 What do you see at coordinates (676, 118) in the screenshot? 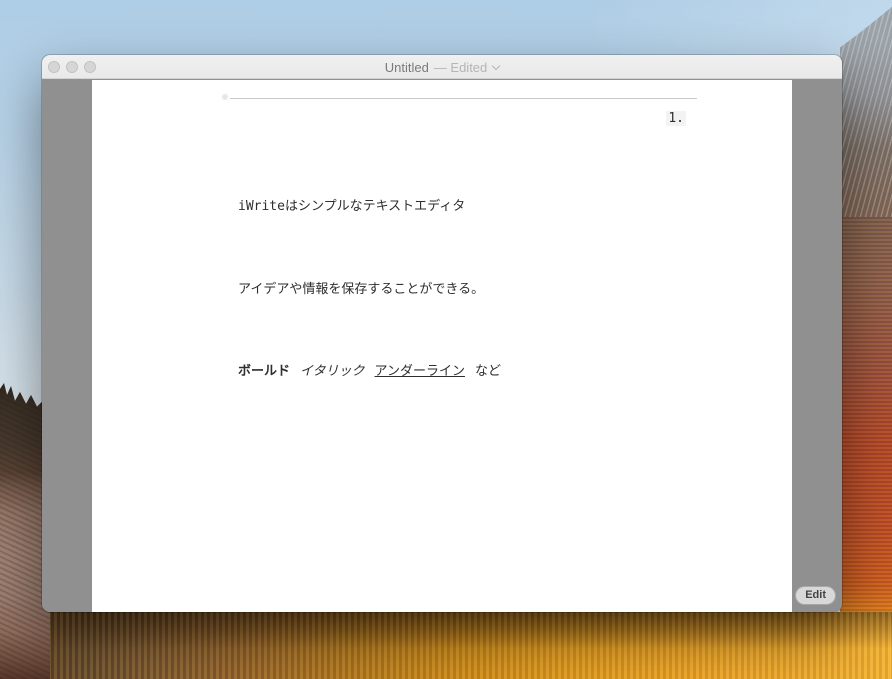
I see `page-number: 1.` at bounding box center [676, 118].